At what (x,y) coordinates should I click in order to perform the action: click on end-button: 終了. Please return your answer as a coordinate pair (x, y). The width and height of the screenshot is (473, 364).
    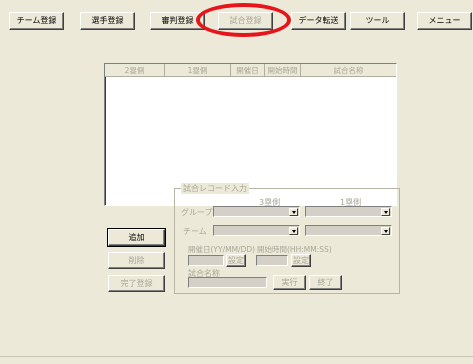
    Looking at the image, I should click on (325, 282).